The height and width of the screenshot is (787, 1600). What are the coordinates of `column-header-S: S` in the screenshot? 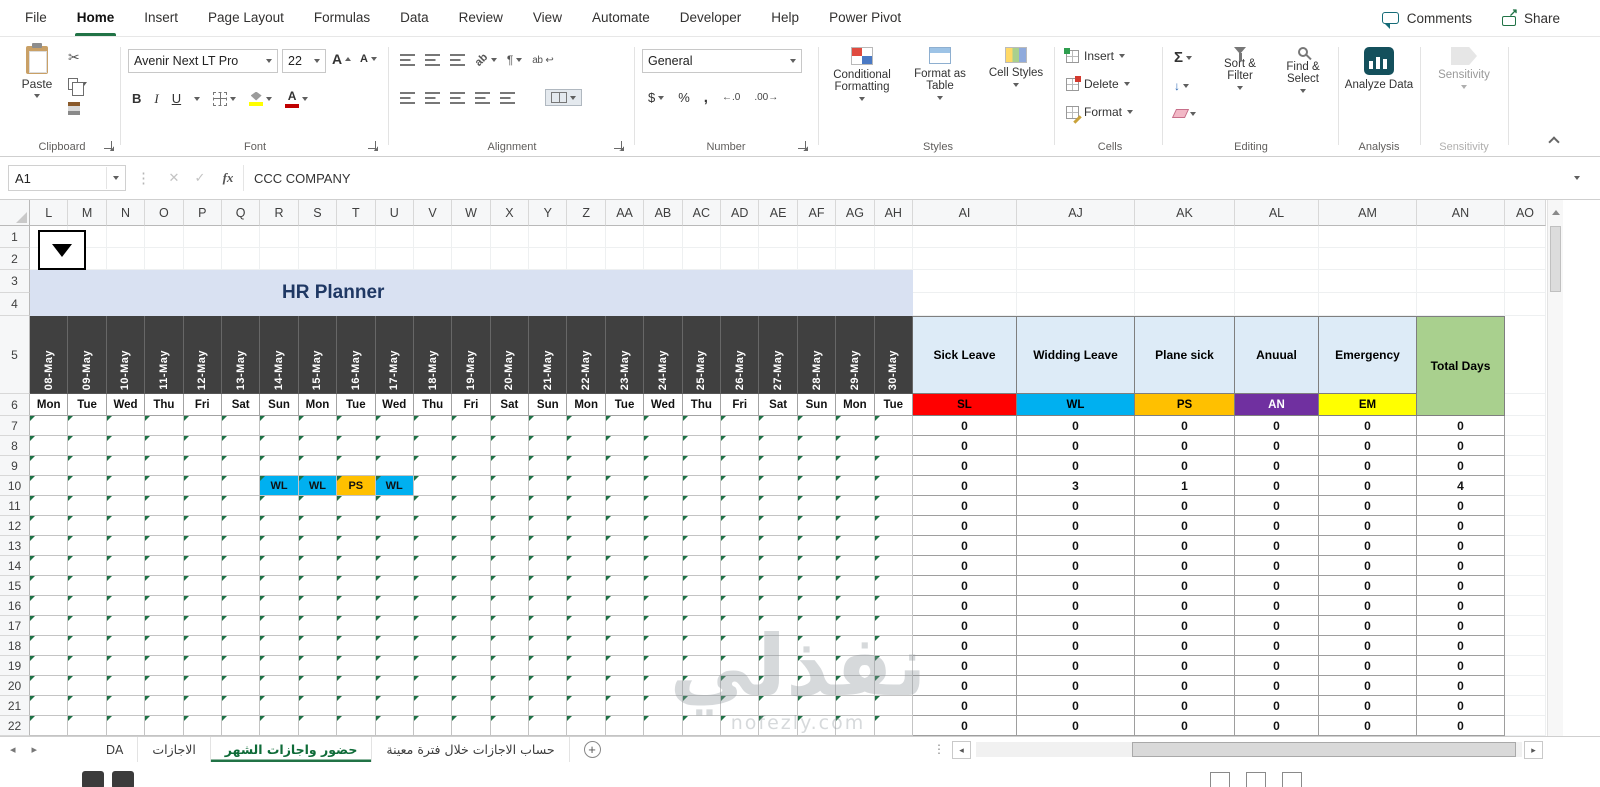 It's located at (318, 213).